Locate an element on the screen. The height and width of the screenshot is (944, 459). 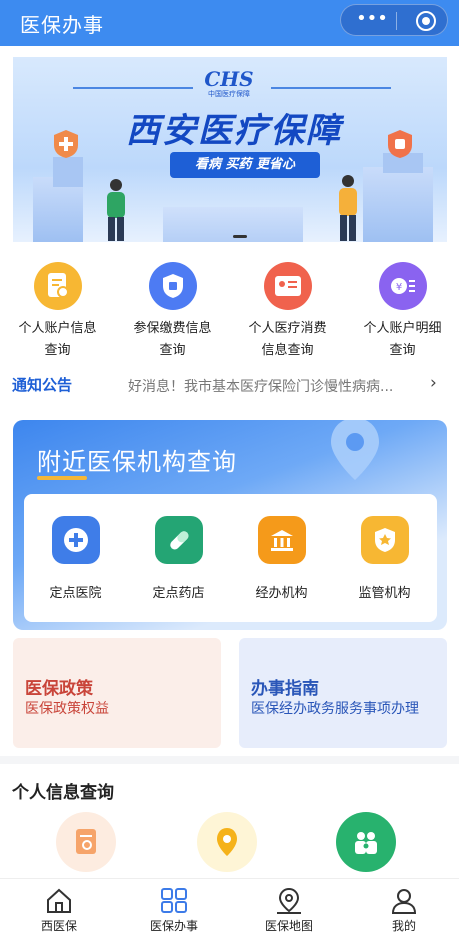
banner-title: 西安医疗保障 is located at coordinates (234, 131).